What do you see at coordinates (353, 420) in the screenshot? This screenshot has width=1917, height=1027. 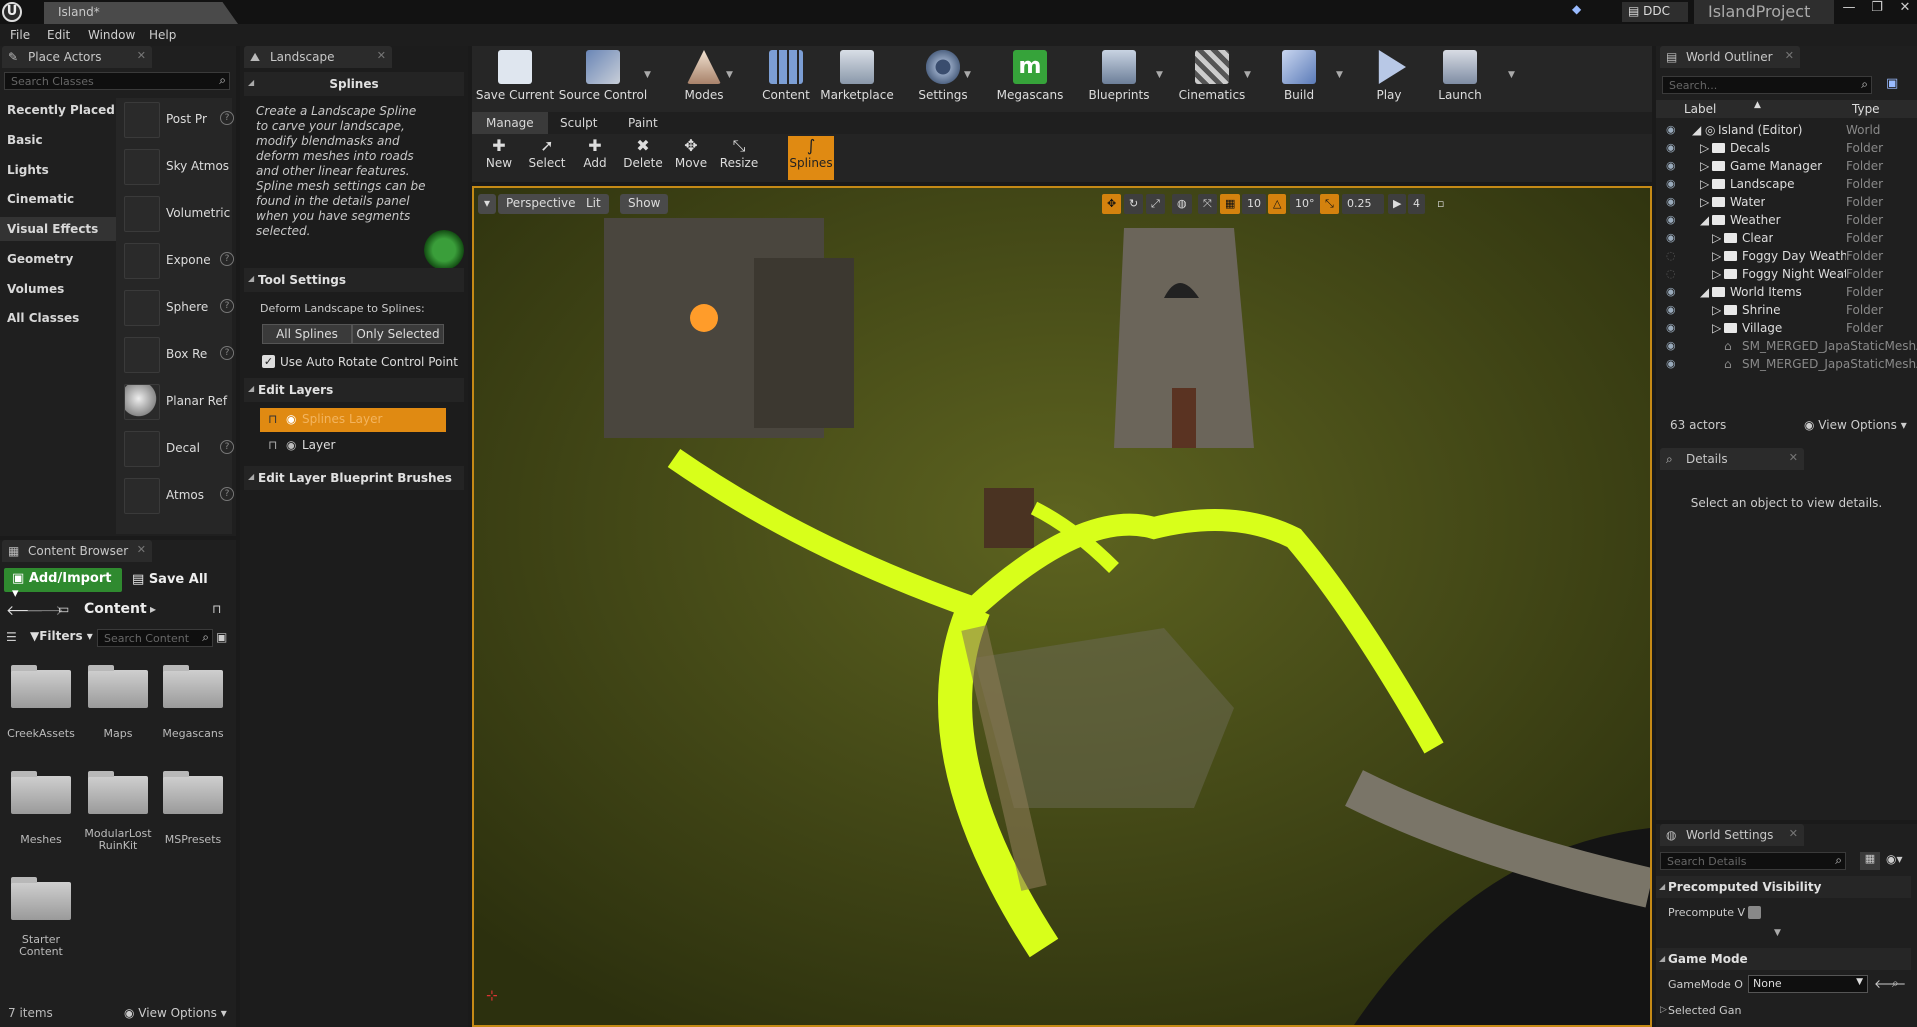 I see `layer-row-splines: ⊓ ◉ Splines Layer` at bounding box center [353, 420].